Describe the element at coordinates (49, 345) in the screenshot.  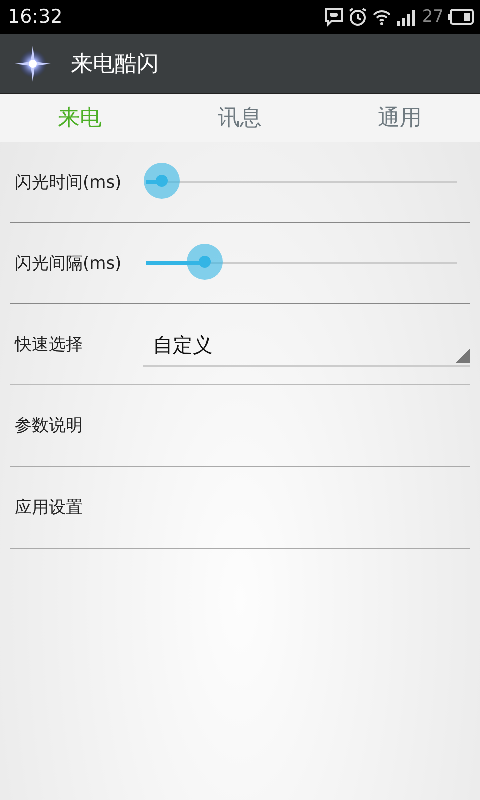
I see `setting-label: 快速选择` at that location.